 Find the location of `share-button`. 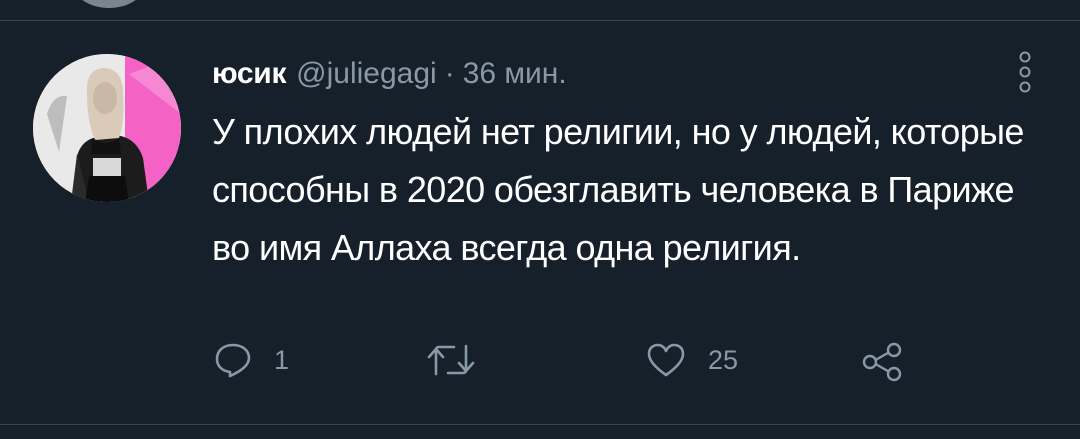

share-button is located at coordinates (882, 362).